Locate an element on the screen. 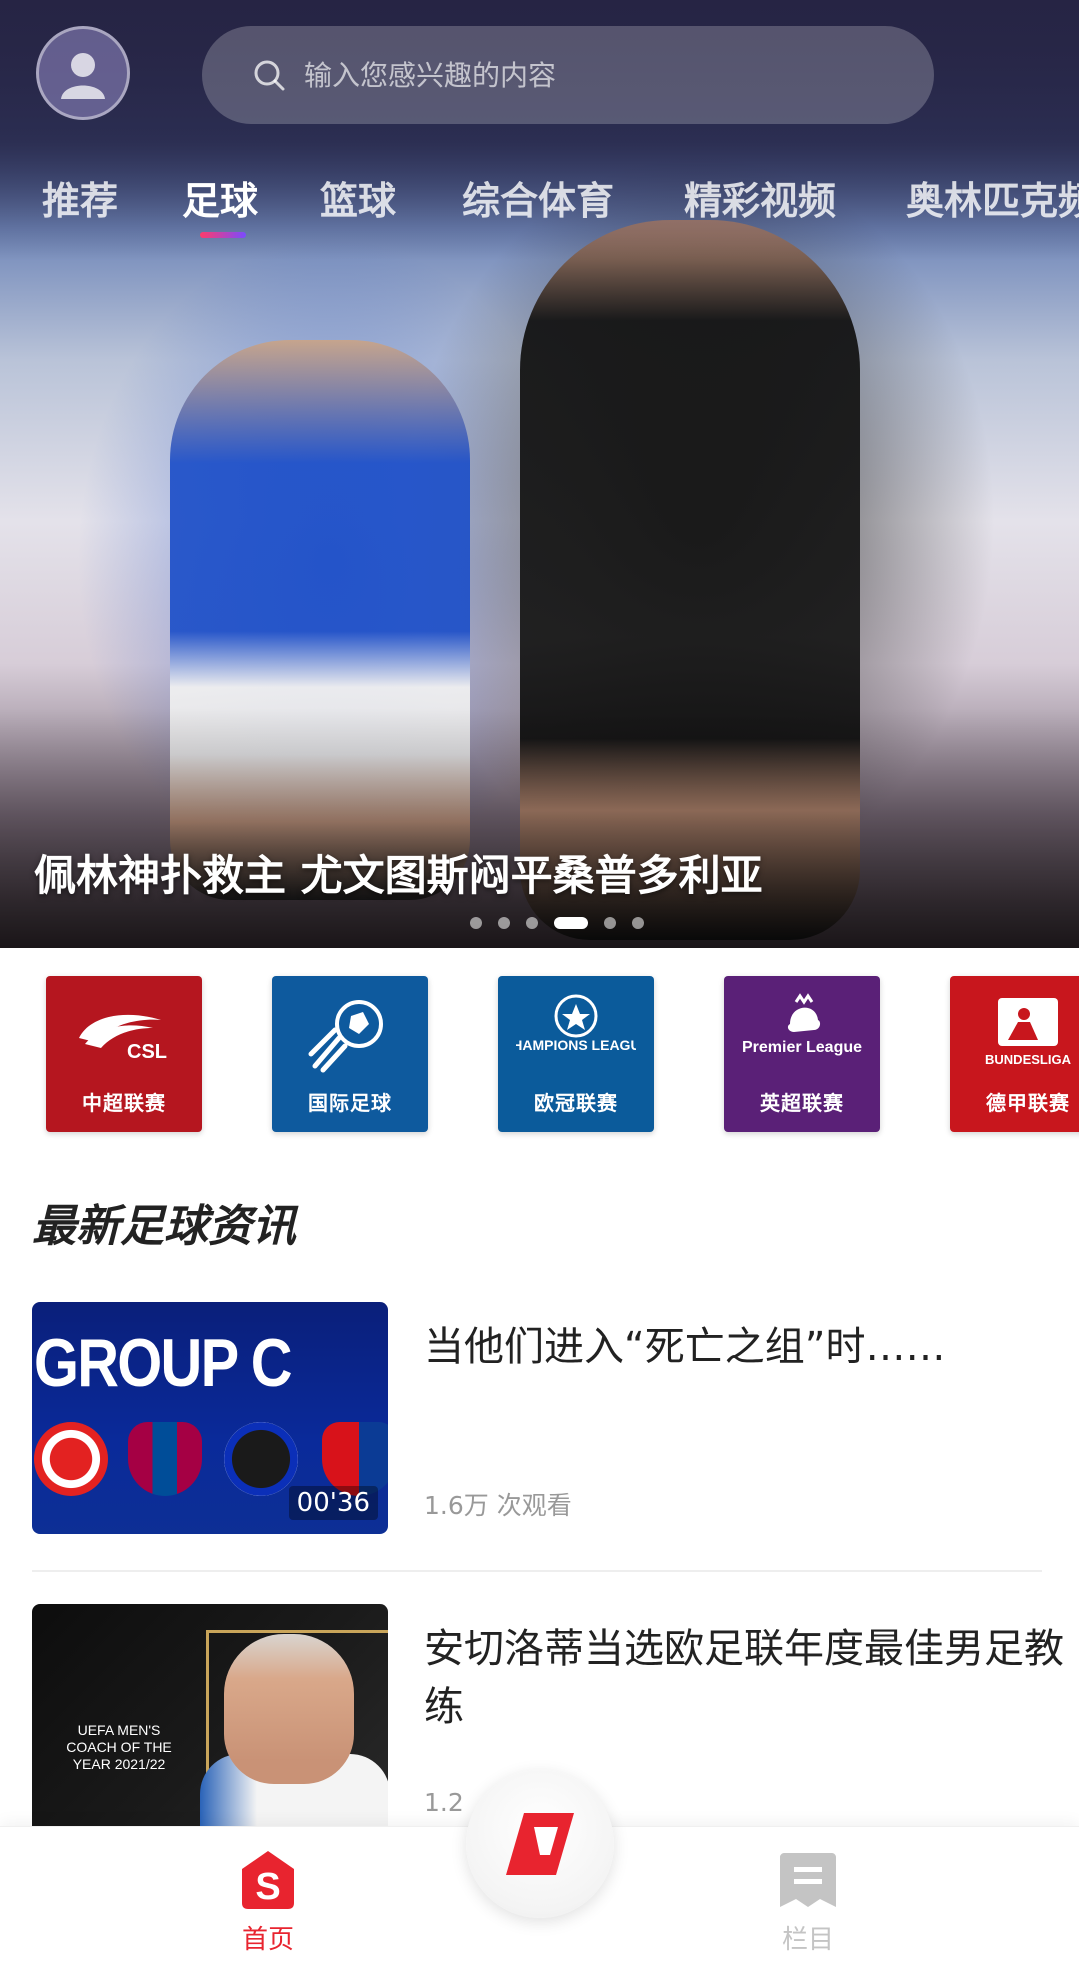  avatar is located at coordinates (83, 73).